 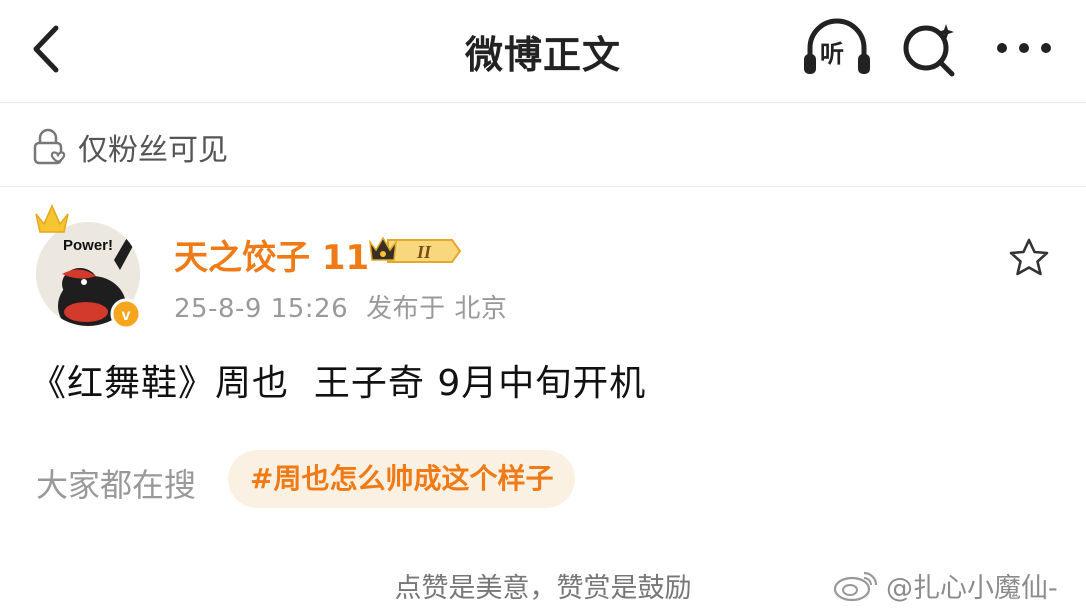 I want to click on post-meta: 25-8-9 15:26 发布于 北京, so click(x=340, y=306).